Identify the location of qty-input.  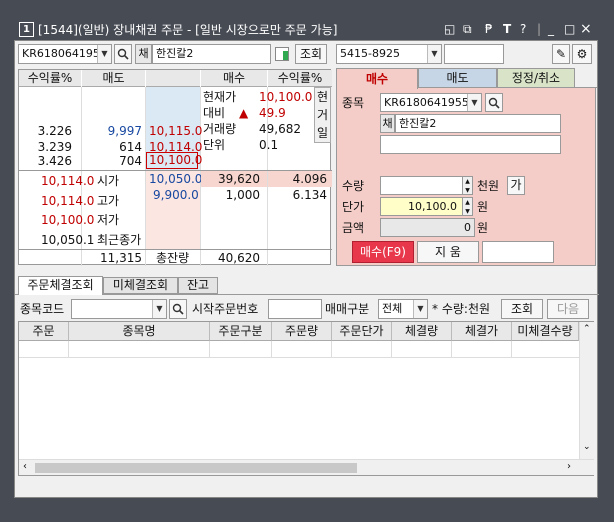
(426, 185).